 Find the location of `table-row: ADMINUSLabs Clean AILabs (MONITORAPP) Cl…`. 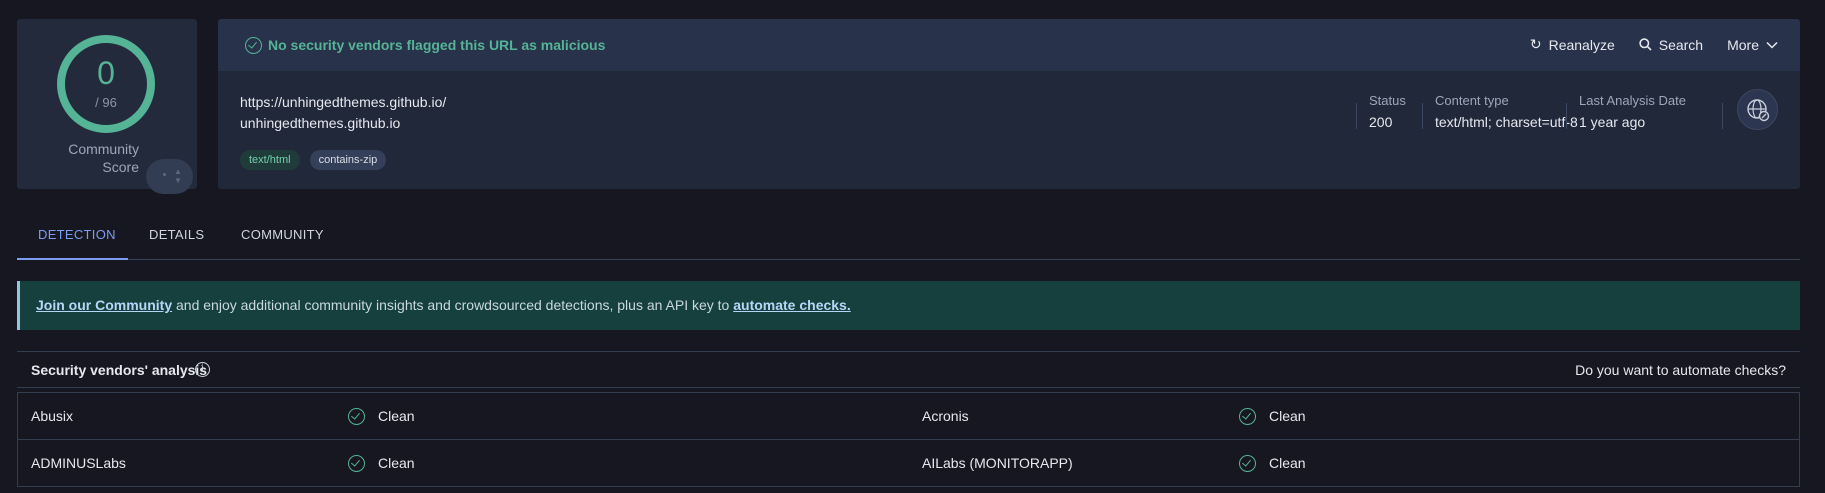

table-row: ADMINUSLabs Clean AILabs (MONITORAPP) Cl… is located at coordinates (908, 463).